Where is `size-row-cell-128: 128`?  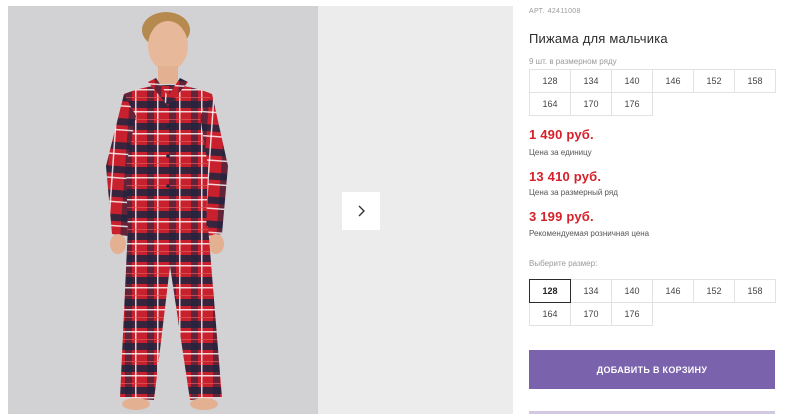
size-row-cell-128: 128 is located at coordinates (550, 81).